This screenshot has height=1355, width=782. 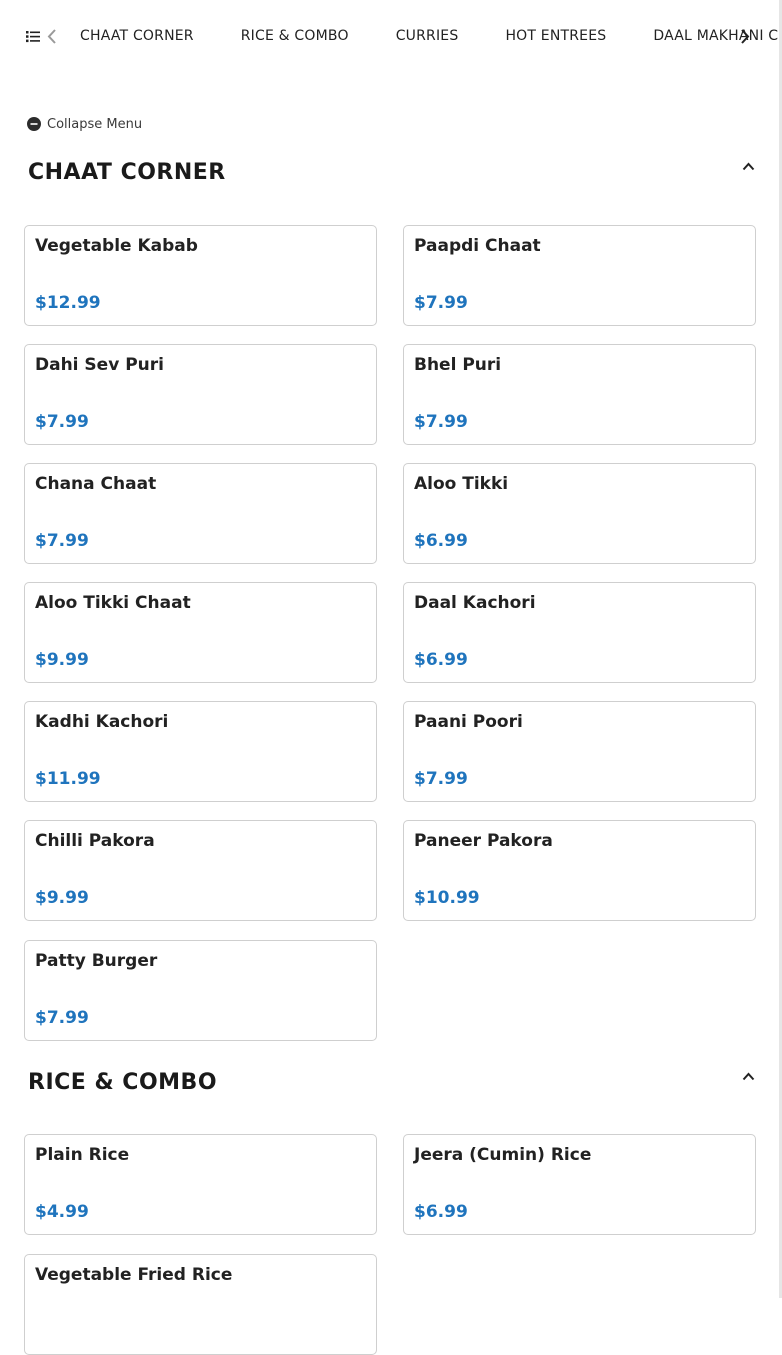 What do you see at coordinates (82, 1155) in the screenshot?
I see `item-name: Plain Rice` at bounding box center [82, 1155].